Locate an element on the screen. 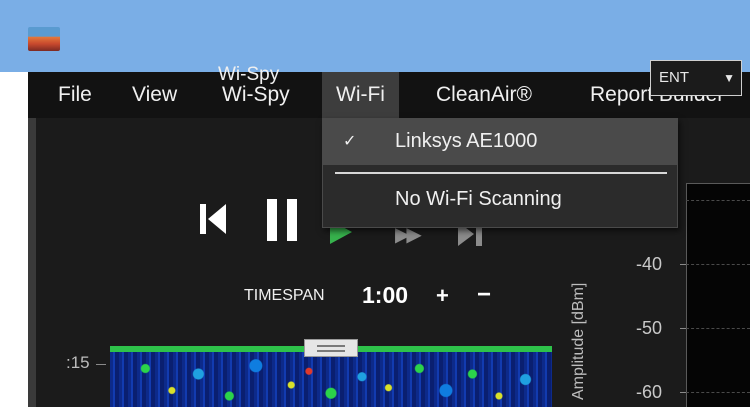  pause-icon is located at coordinates (282, 220).